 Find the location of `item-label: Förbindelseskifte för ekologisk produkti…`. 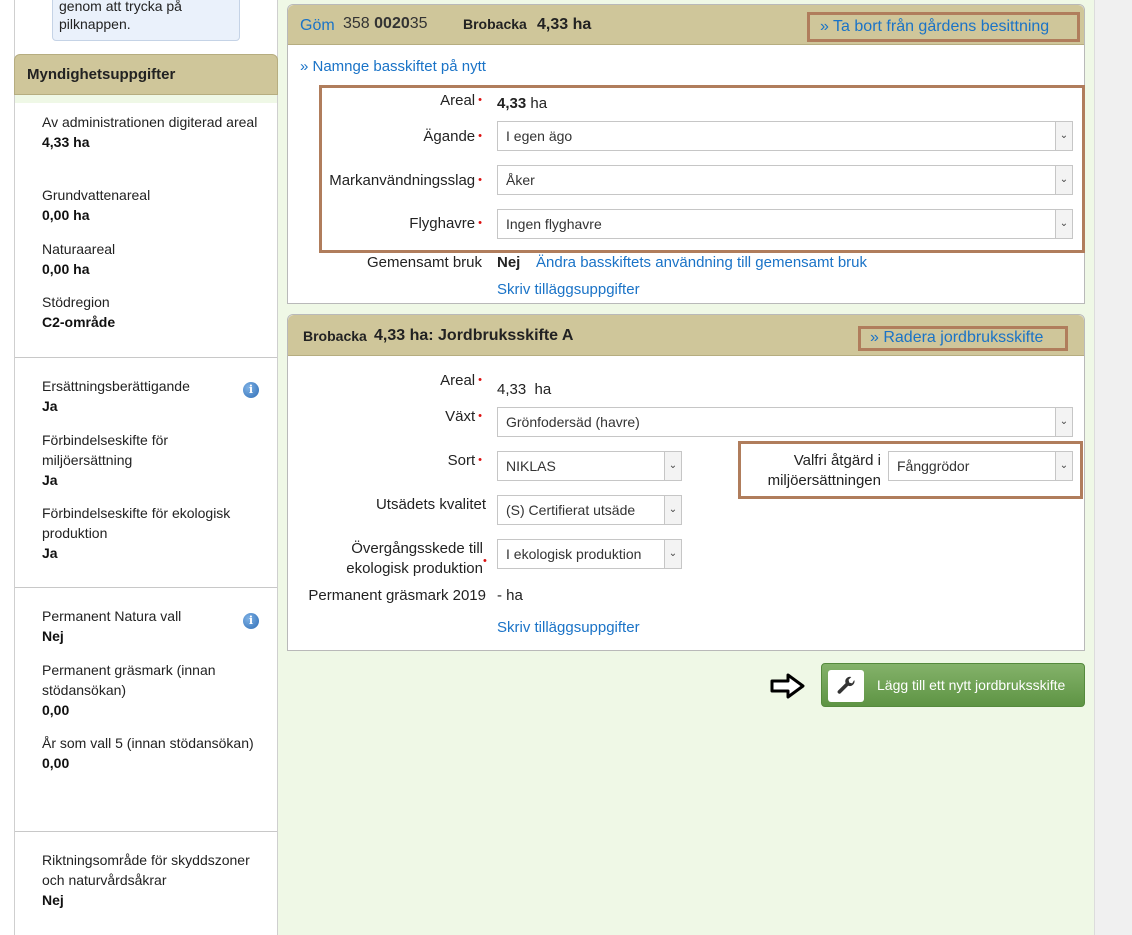

item-label: Förbindelseskifte för ekologisk produkti… is located at coordinates (136, 523).